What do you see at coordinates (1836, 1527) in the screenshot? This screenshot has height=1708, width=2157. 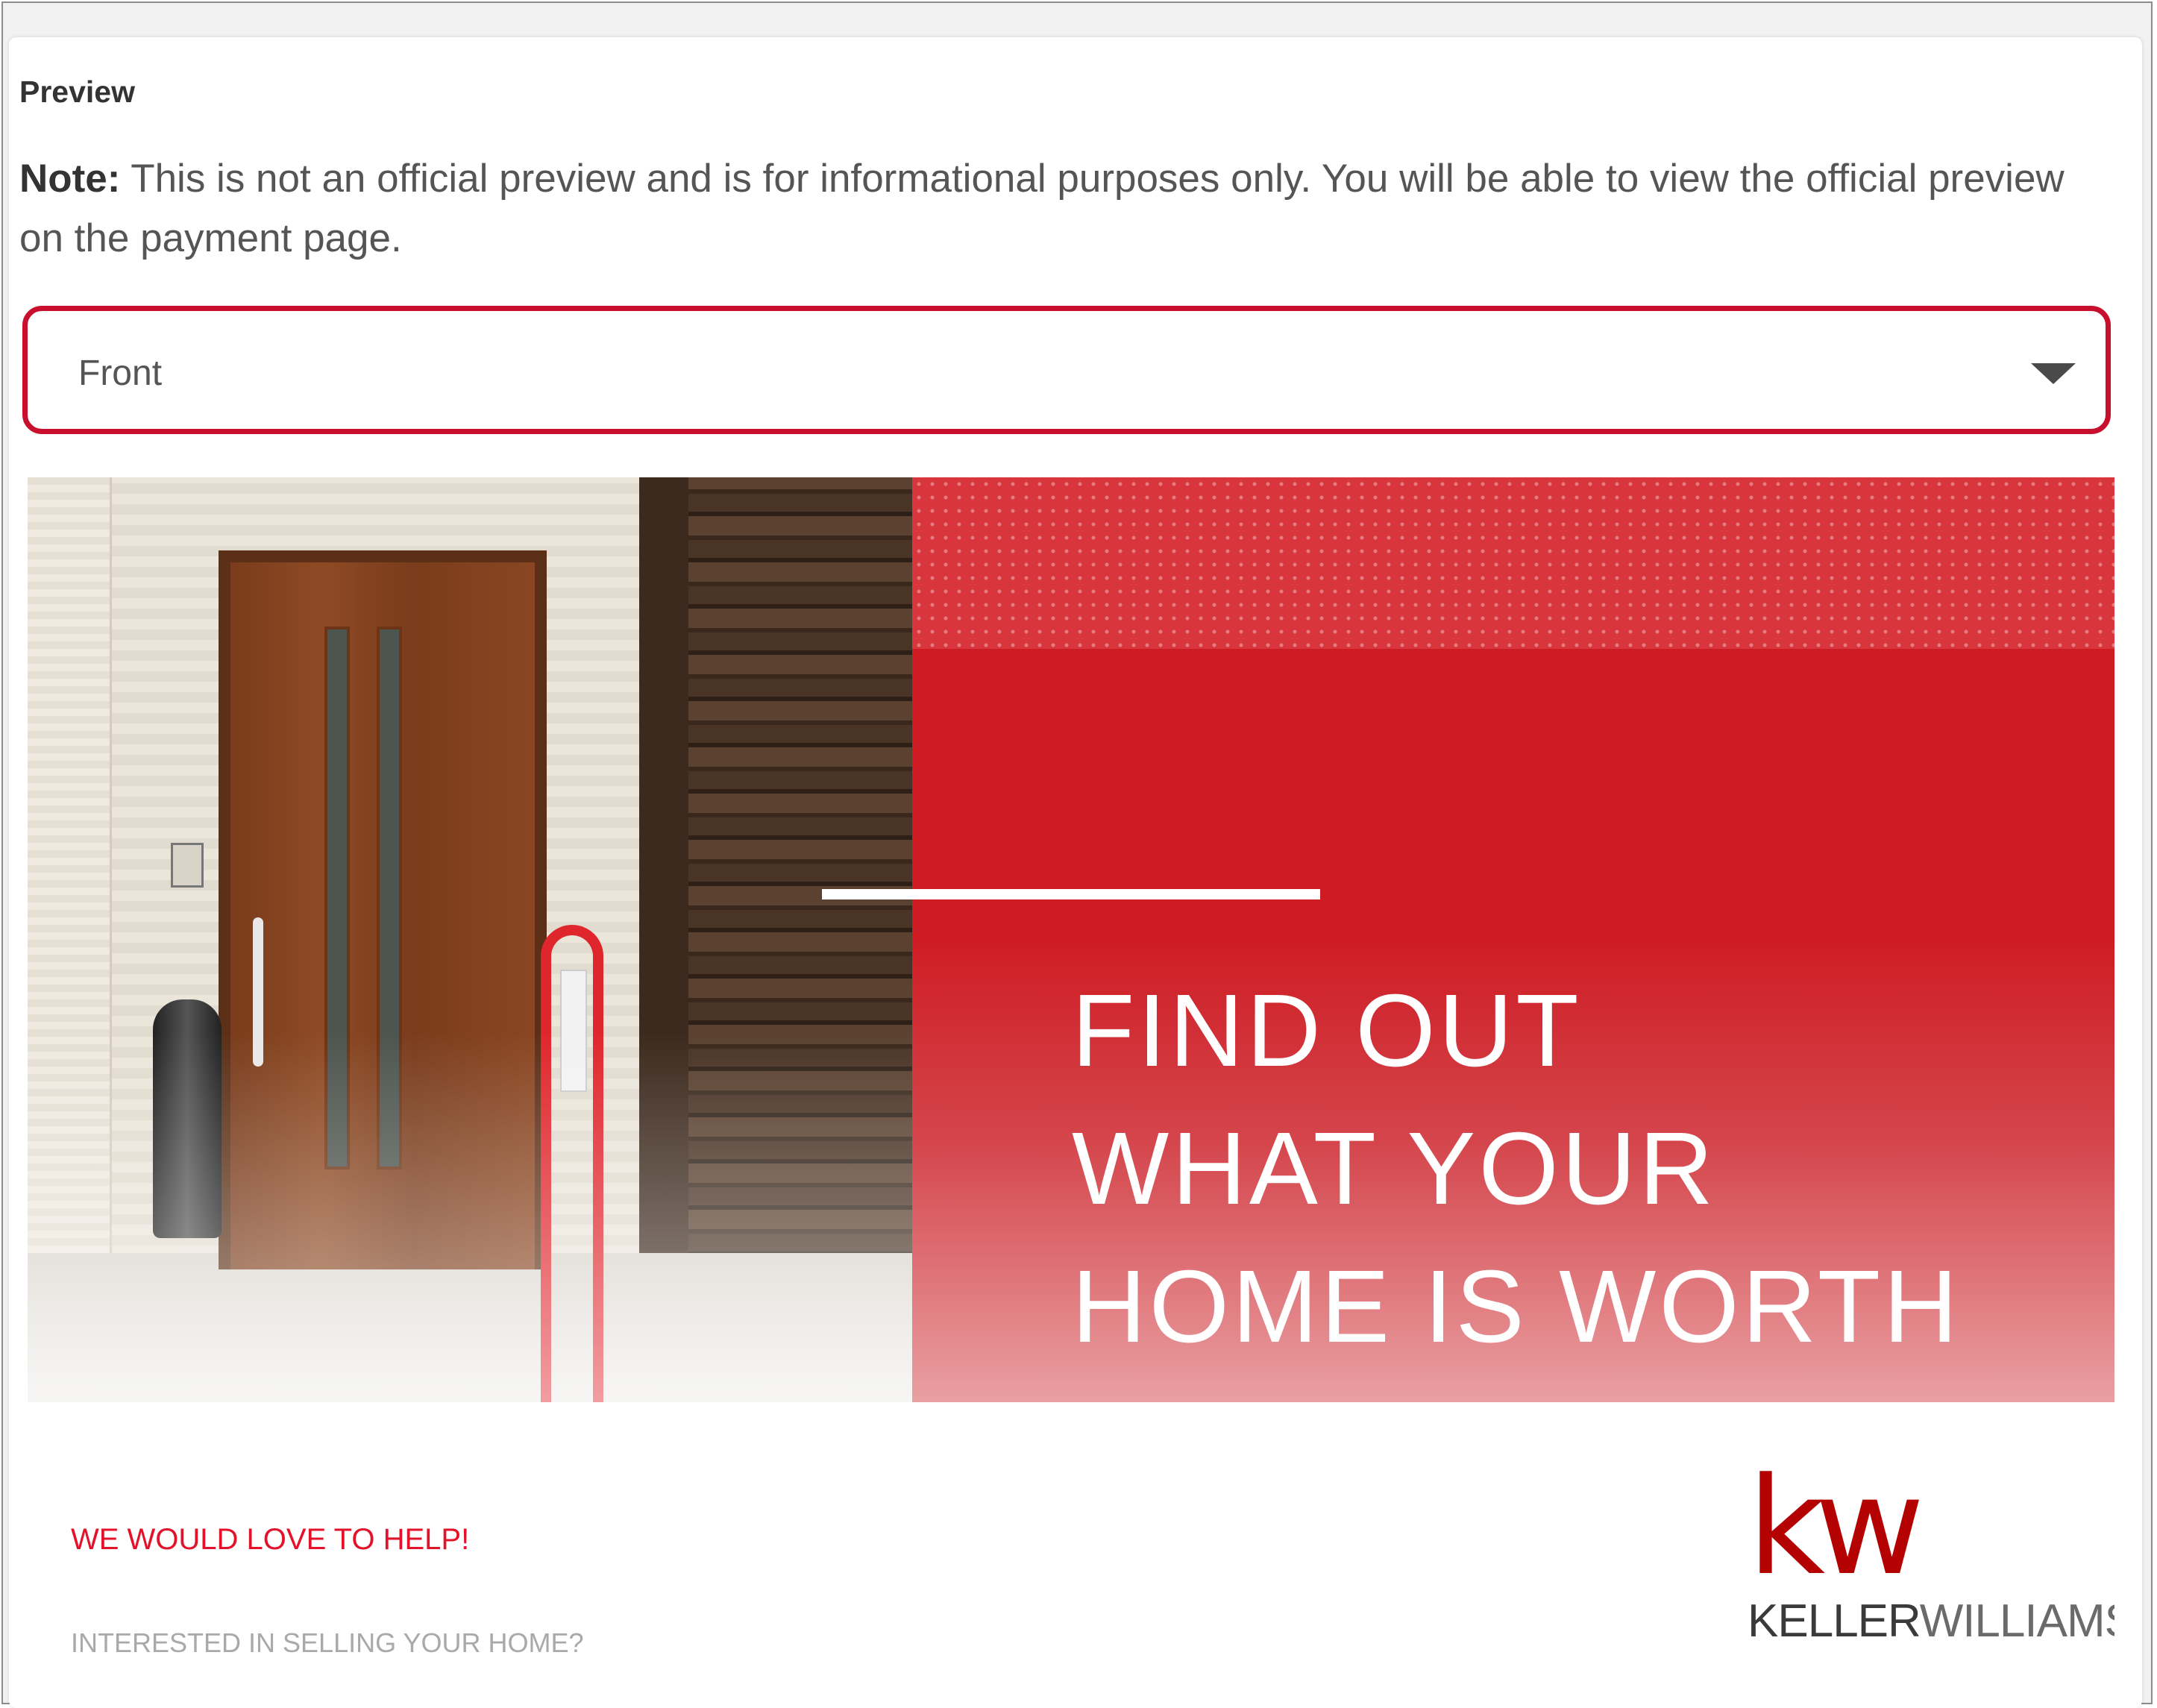 I see `keller-williams-logo-icon: kw` at bounding box center [1836, 1527].